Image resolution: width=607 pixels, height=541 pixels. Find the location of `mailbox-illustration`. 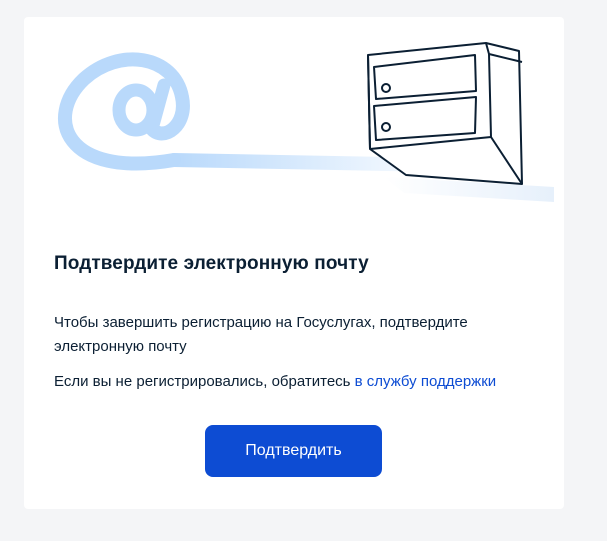

mailbox-illustration is located at coordinates (445, 113).